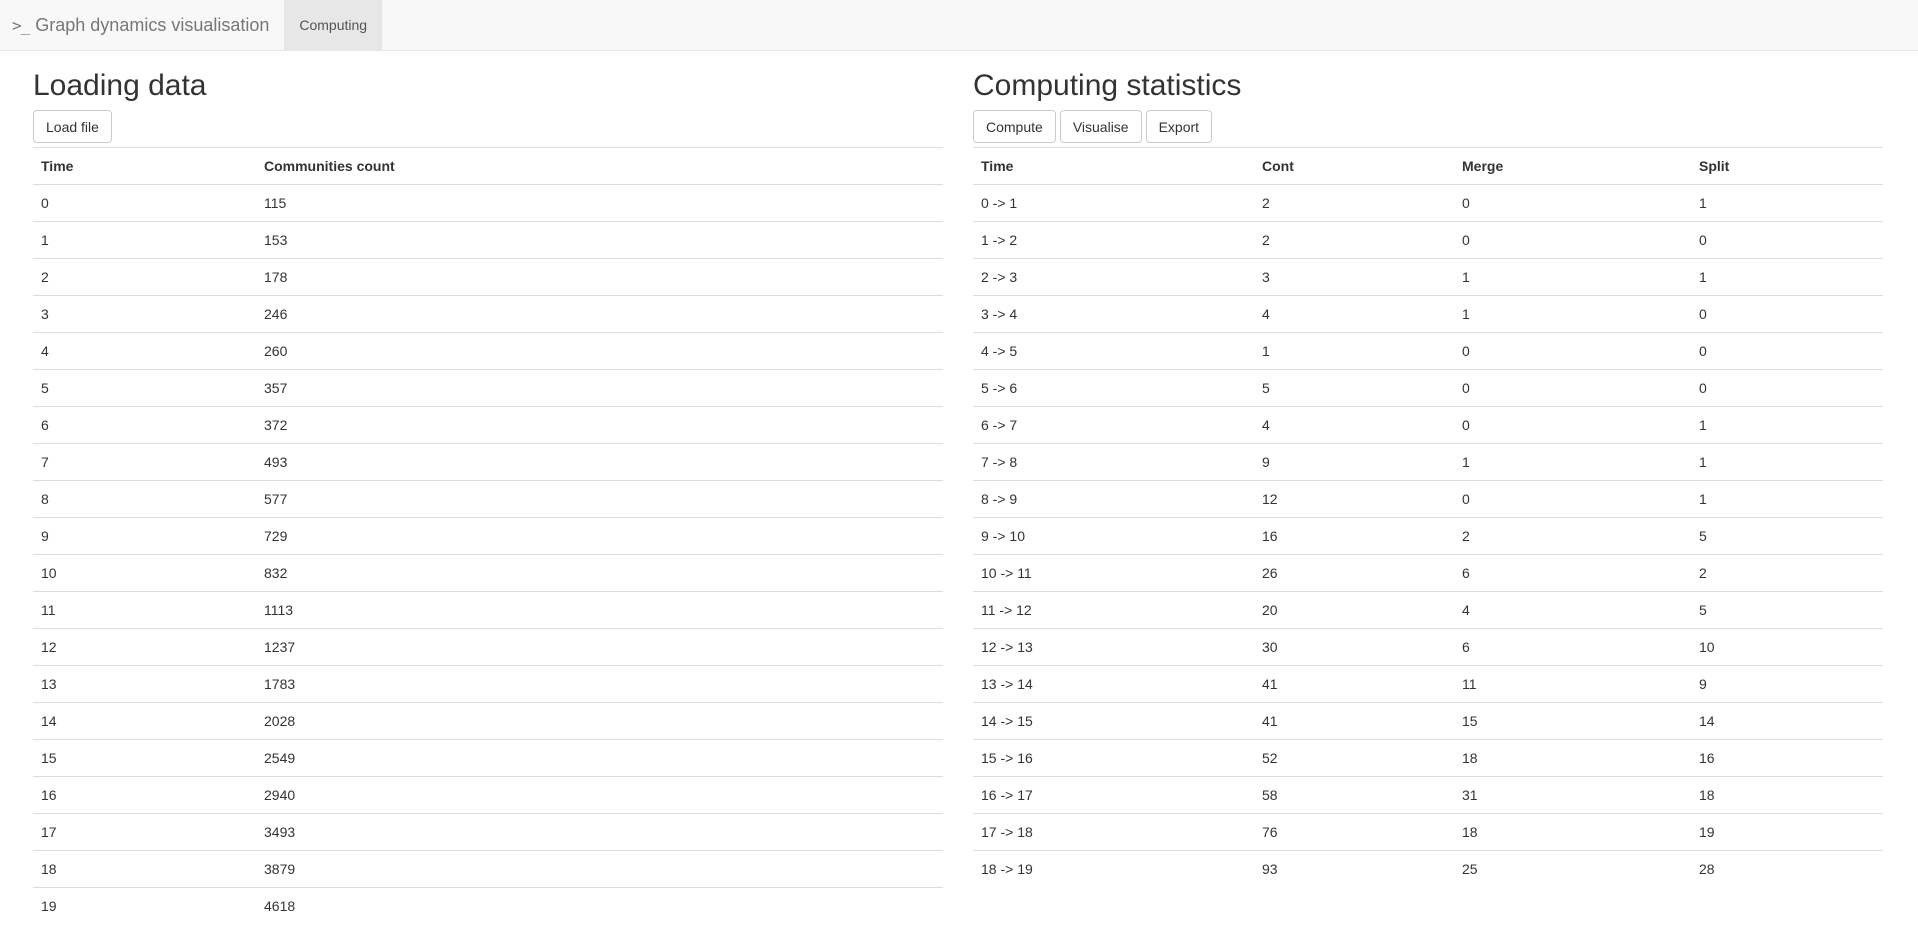 The width and height of the screenshot is (1918, 933). Describe the element at coordinates (333, 25) in the screenshot. I see `tab-computing: Computing` at that location.